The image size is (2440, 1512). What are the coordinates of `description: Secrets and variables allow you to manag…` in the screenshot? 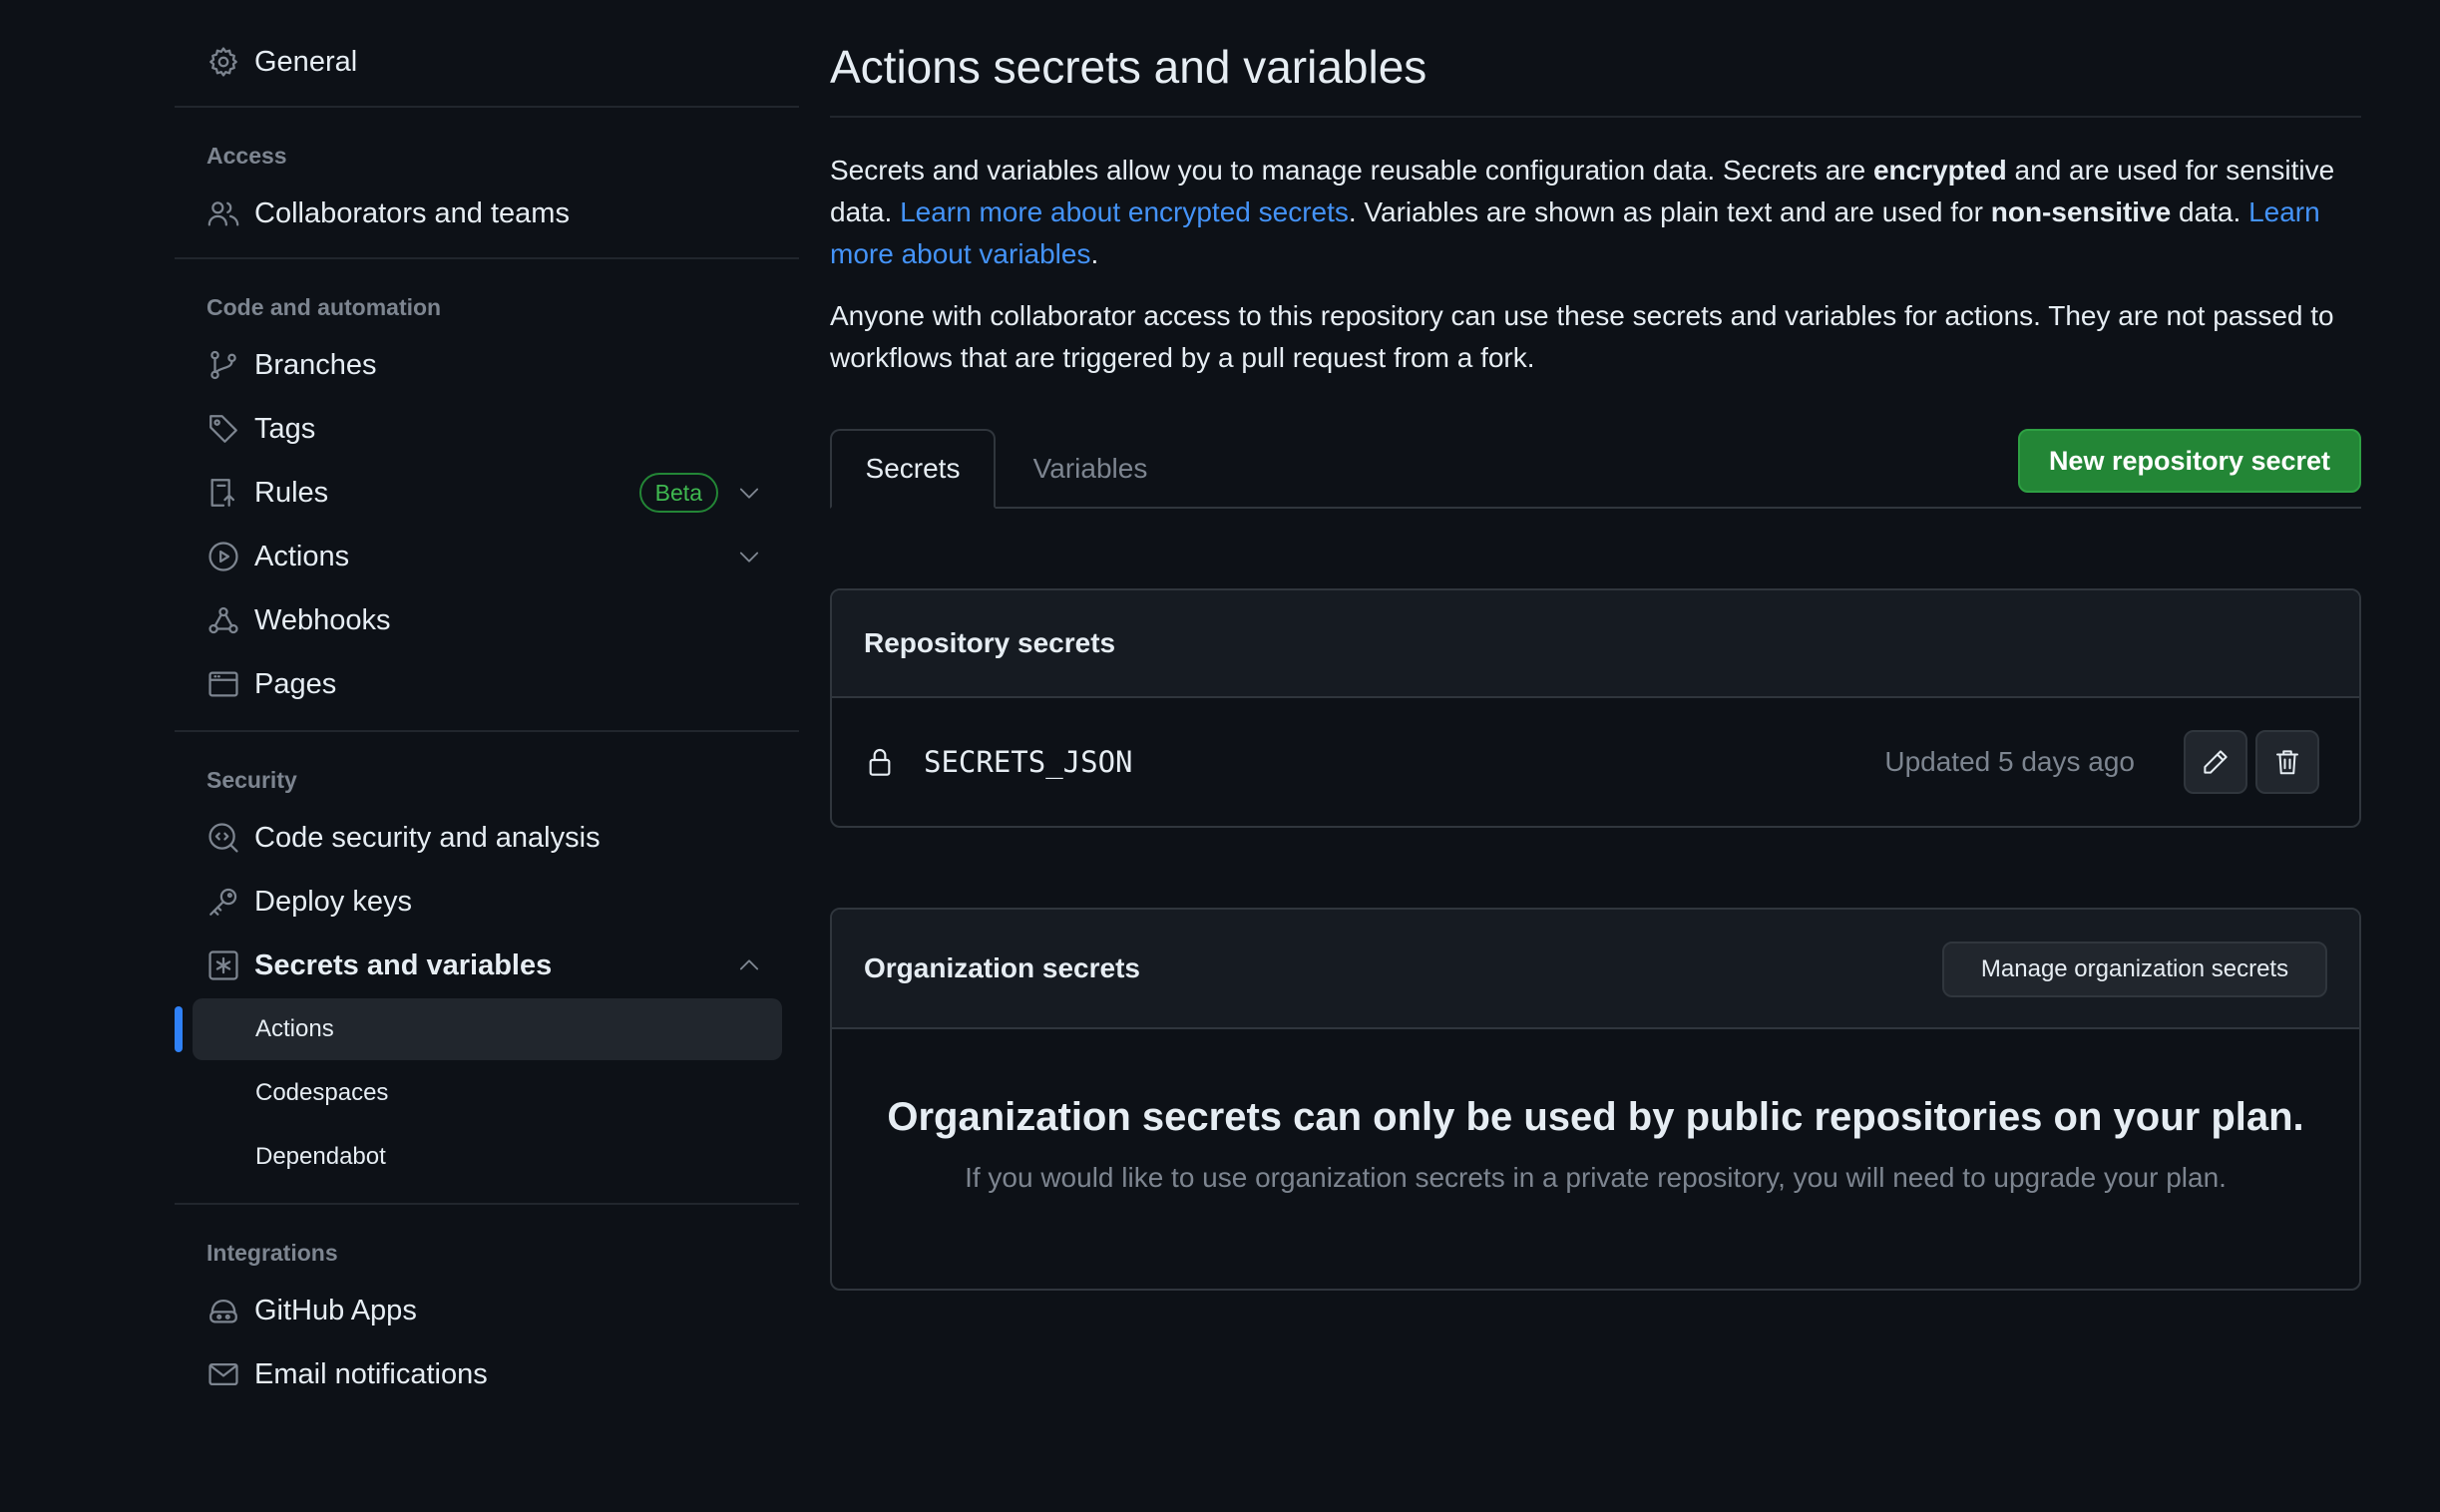 It's located at (1595, 212).